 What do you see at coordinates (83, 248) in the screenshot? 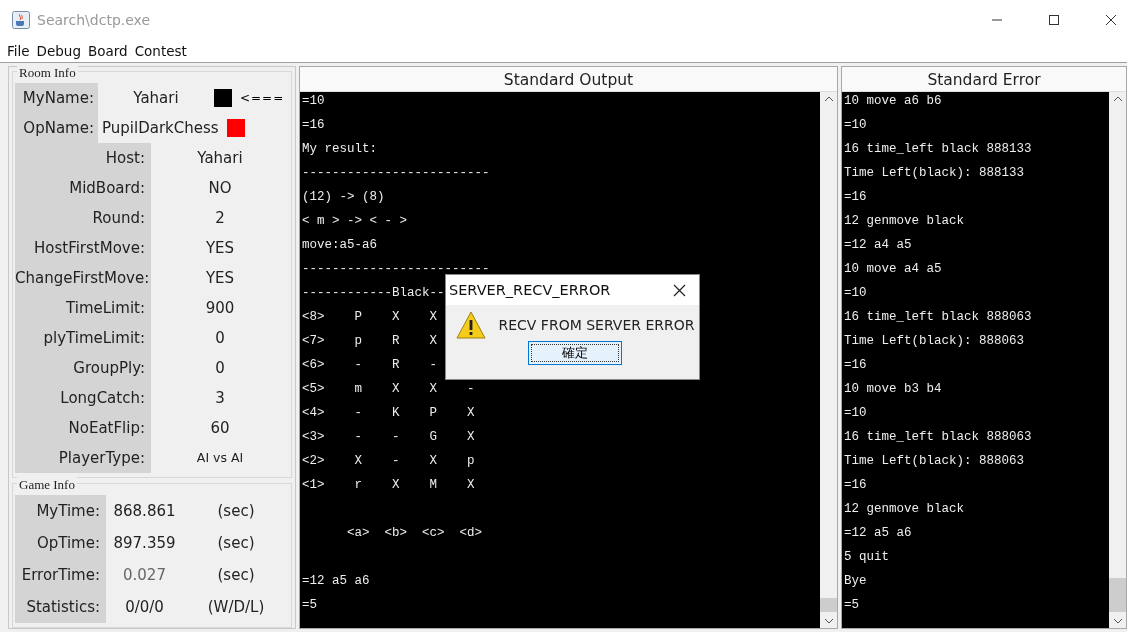
I see `field-label: HostFirstMove:` at bounding box center [83, 248].